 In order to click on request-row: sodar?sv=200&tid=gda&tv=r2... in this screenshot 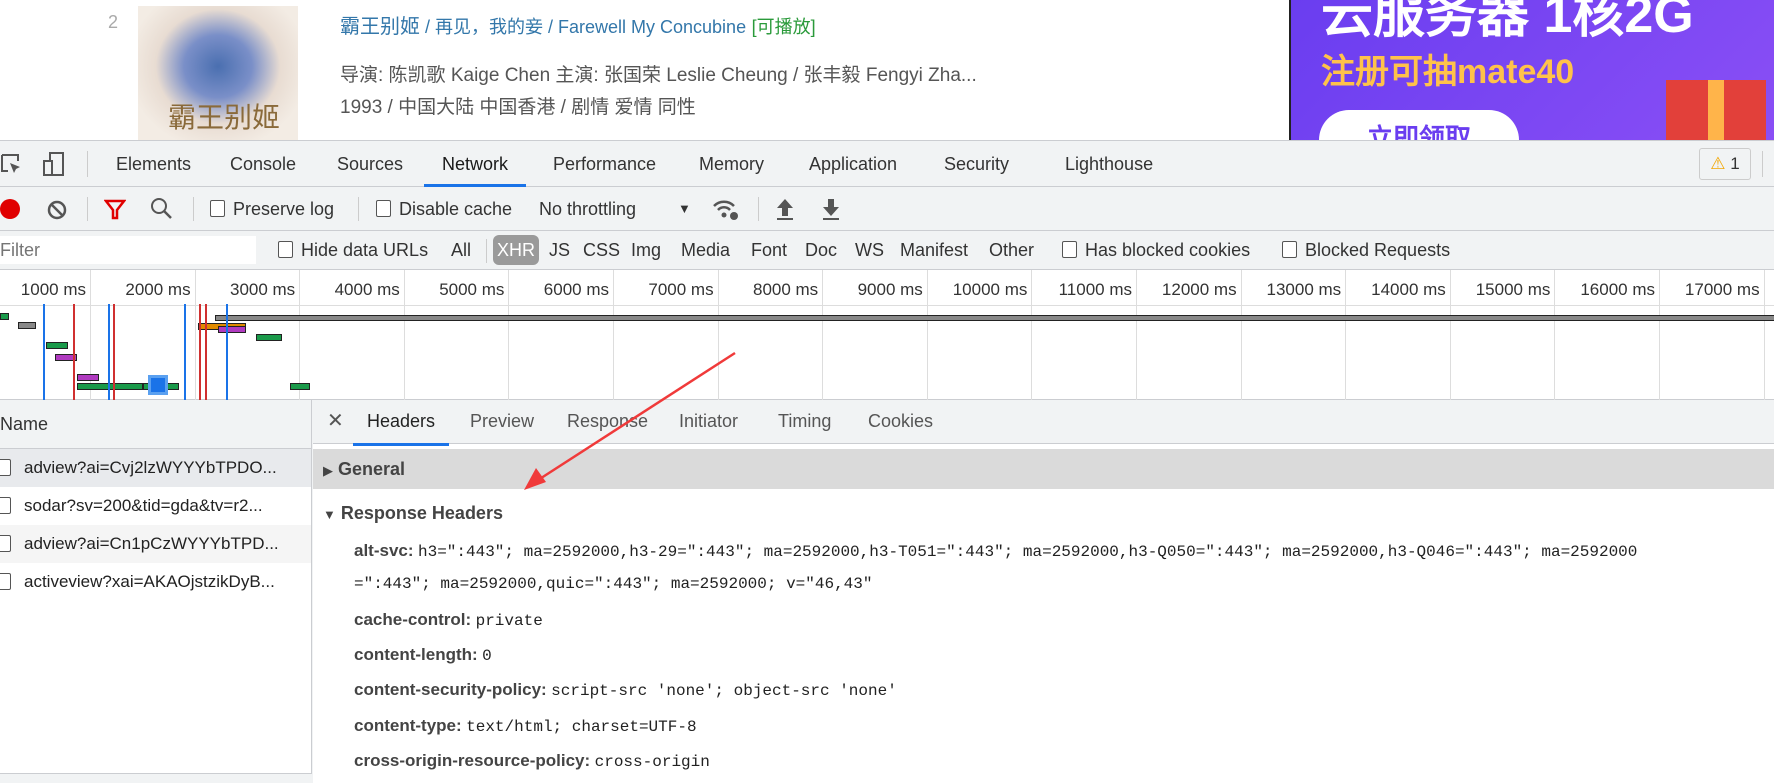, I will do `click(155, 506)`.